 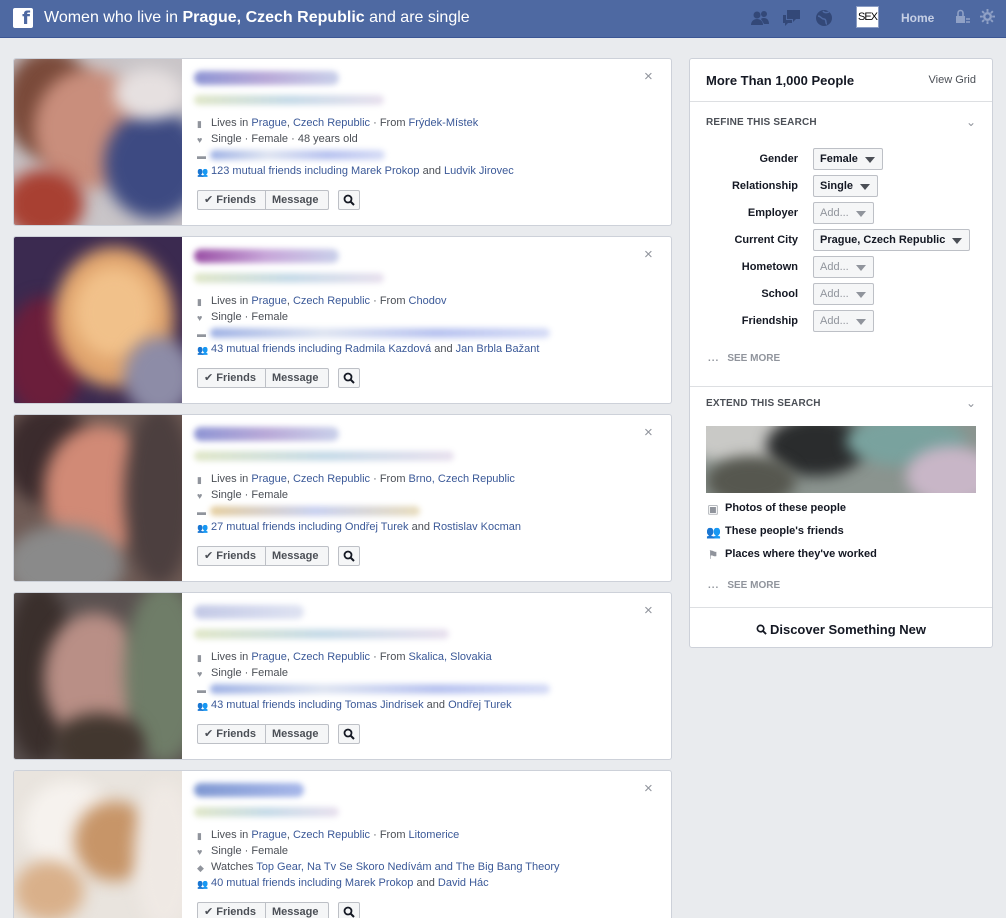 I want to click on check-icon: ✔, so click(x=209, y=912).